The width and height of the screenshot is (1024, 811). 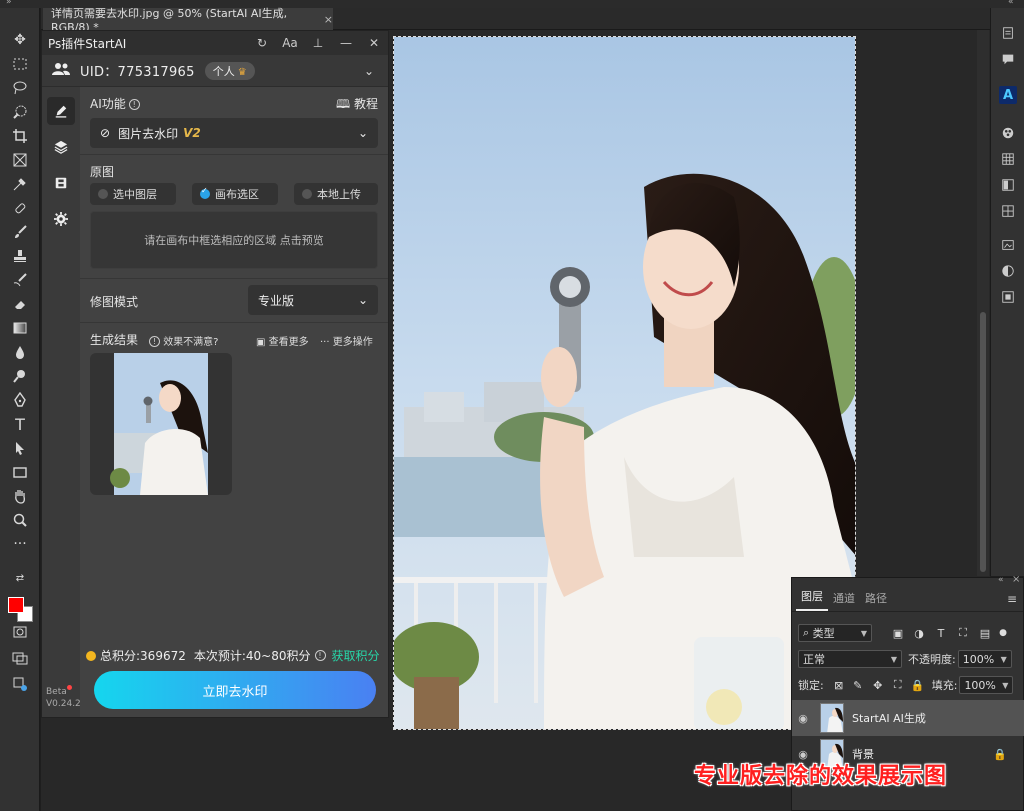 What do you see at coordinates (20, 544) in the screenshot?
I see `more-tools-icon: ···` at bounding box center [20, 544].